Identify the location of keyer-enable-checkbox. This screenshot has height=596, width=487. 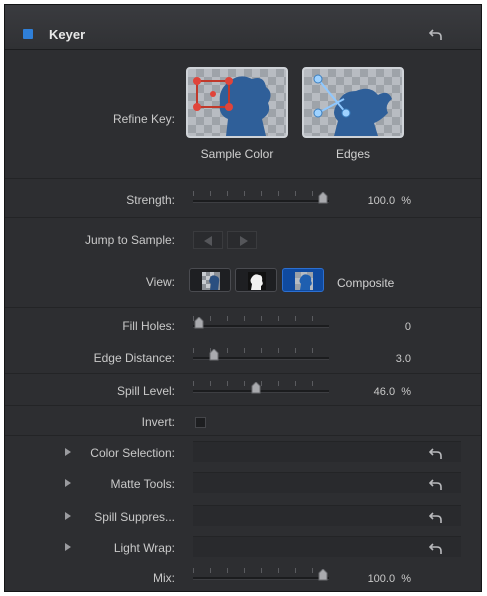
(28, 34).